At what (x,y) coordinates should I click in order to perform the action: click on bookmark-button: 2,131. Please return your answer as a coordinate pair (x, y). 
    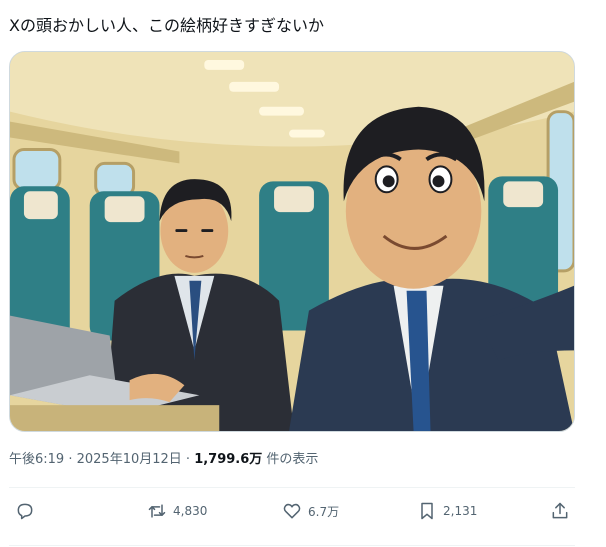
    Looking at the image, I should click on (447, 511).